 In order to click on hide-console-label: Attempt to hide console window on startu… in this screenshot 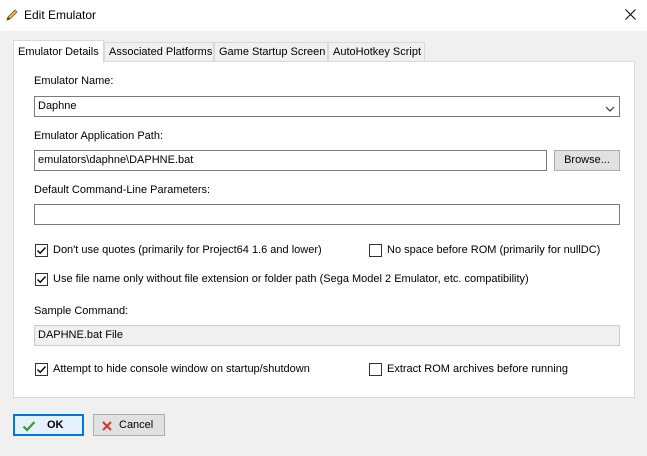, I will do `click(181, 369)`.